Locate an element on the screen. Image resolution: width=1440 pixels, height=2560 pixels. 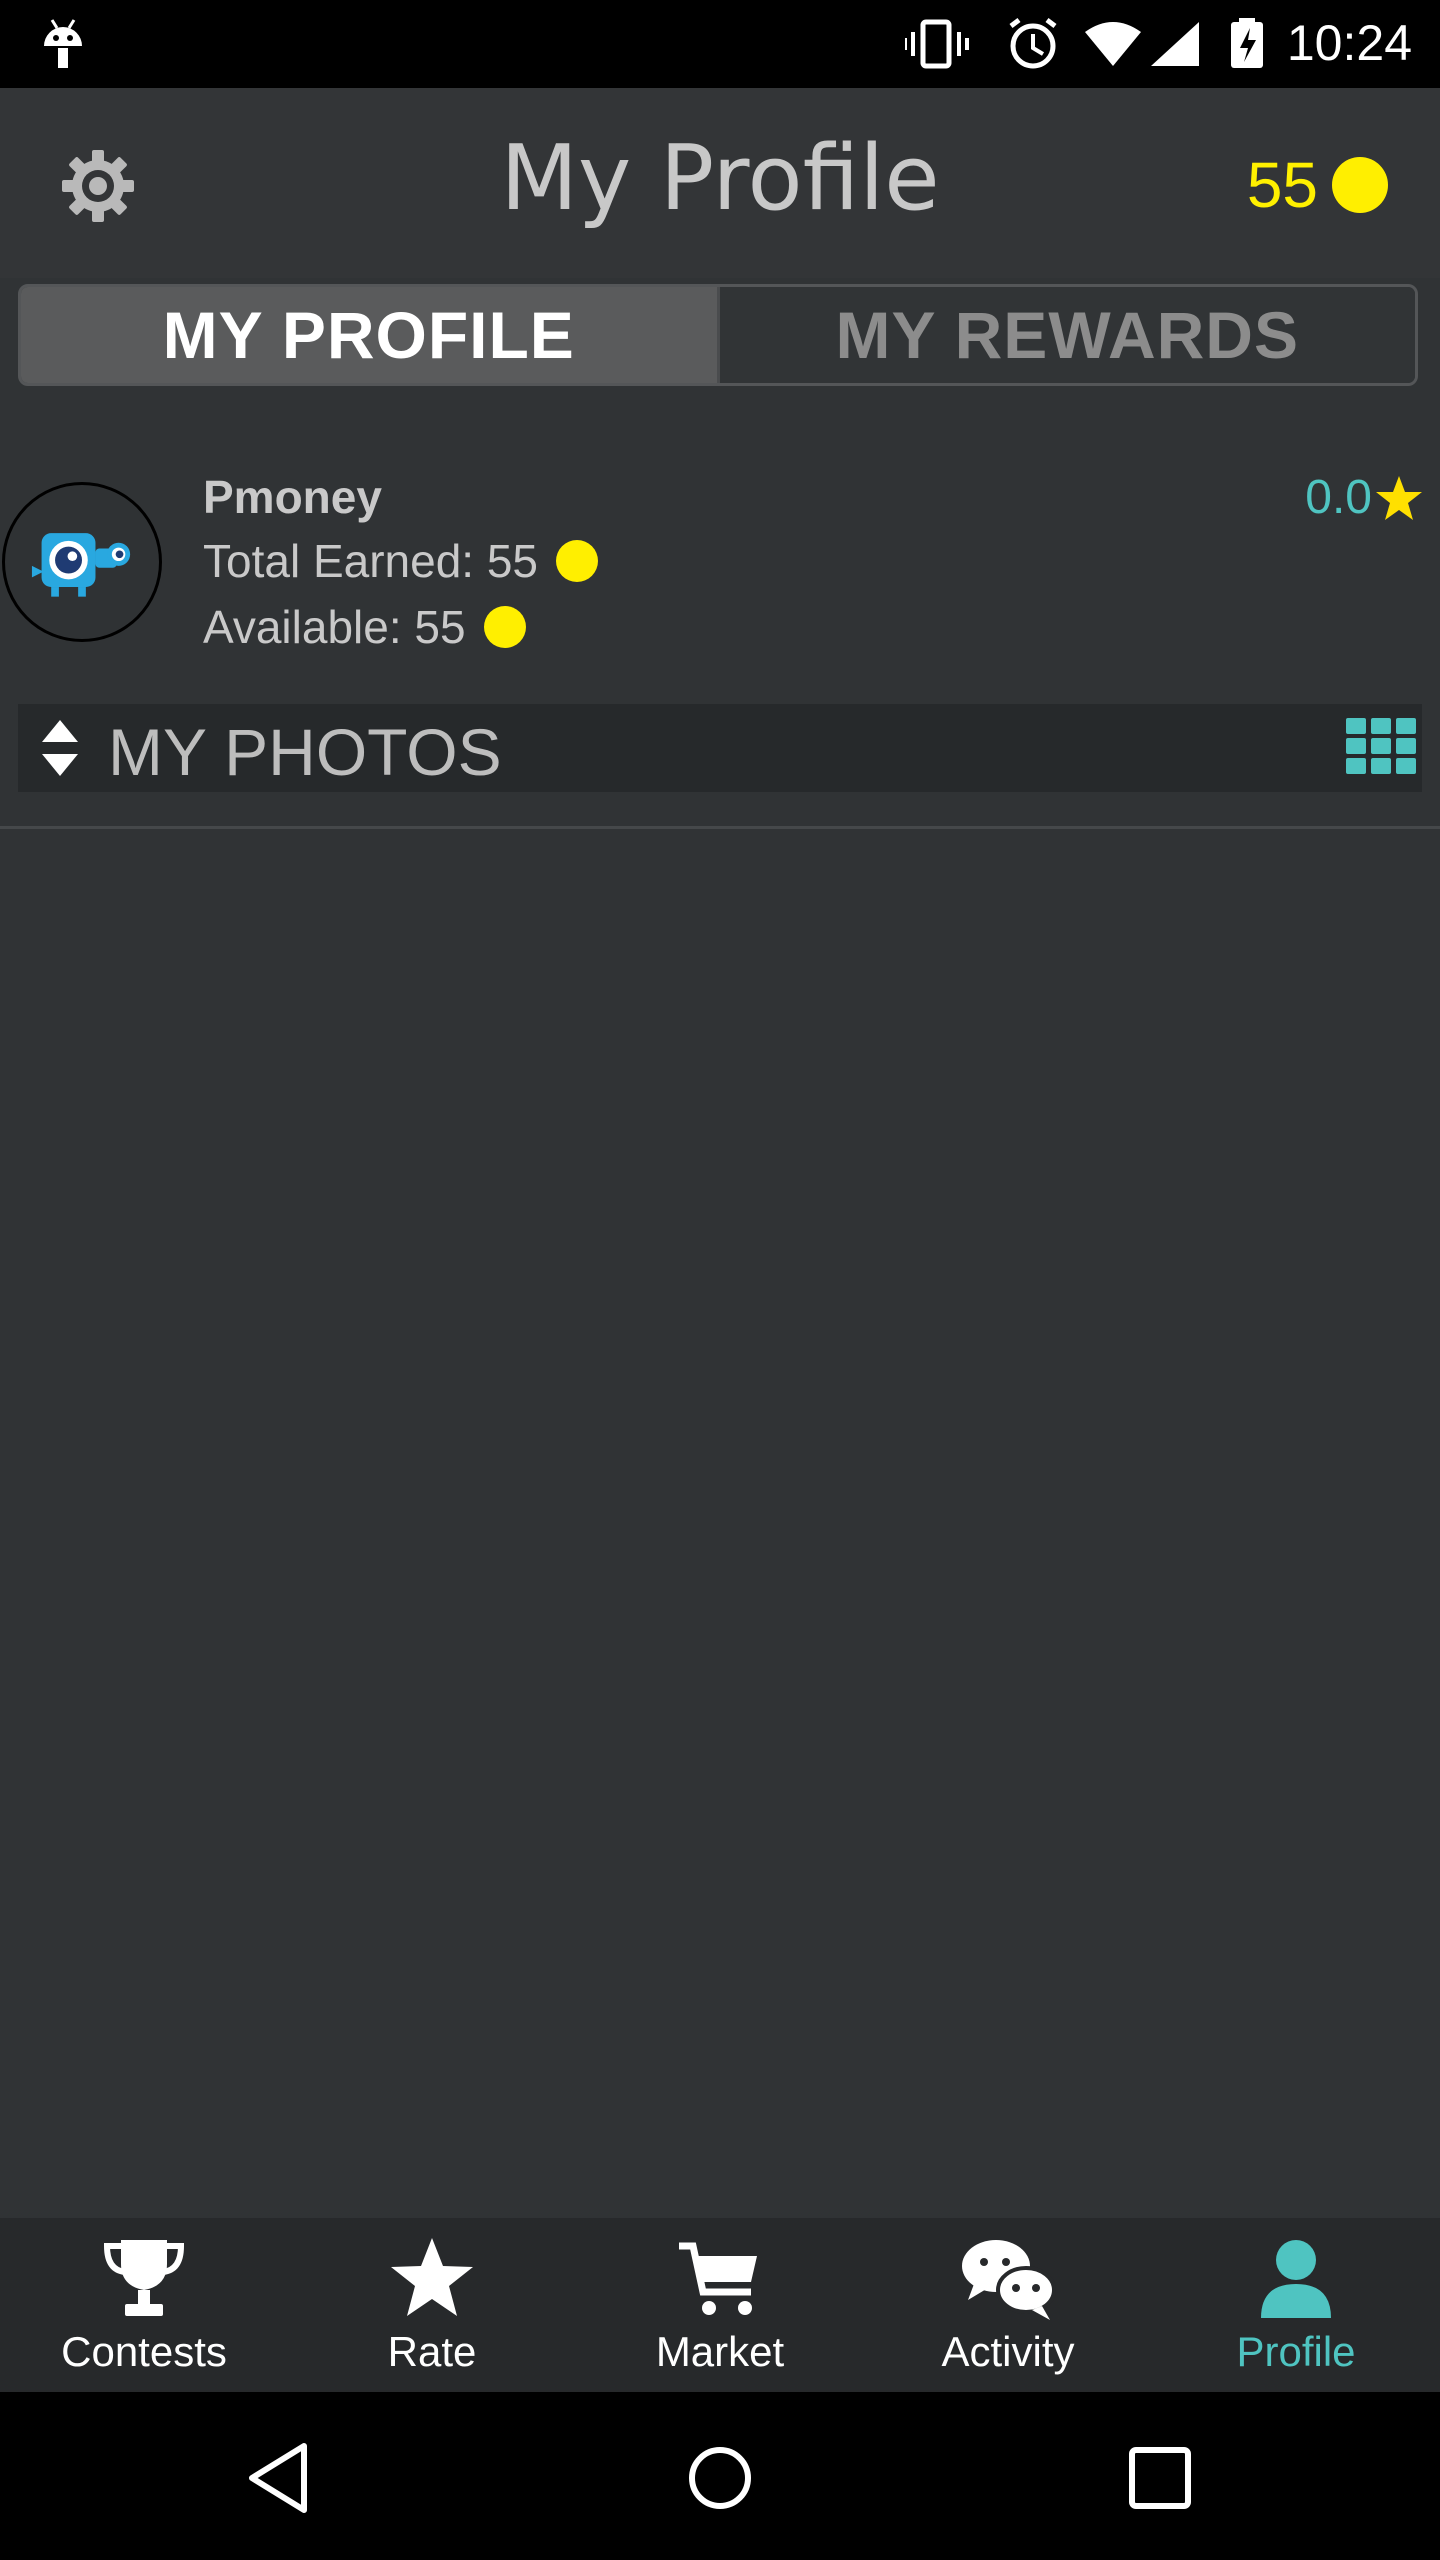
bottom-navigation: Contests Rate Market Activity Profile is located at coordinates (720, 2305).